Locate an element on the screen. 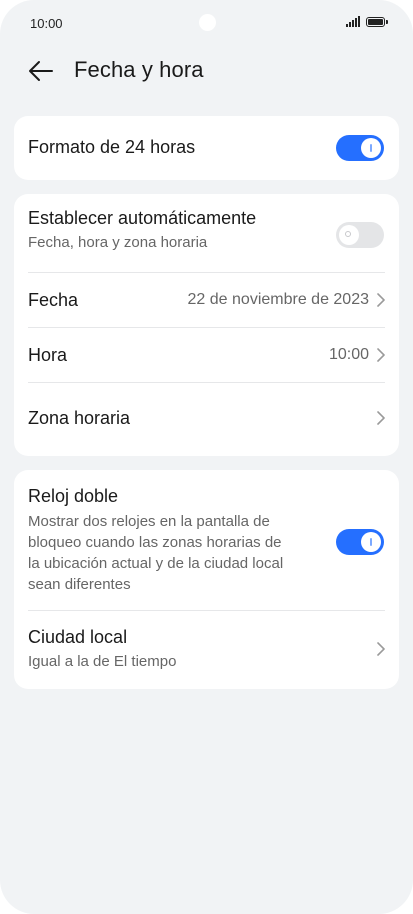 The width and height of the screenshot is (413, 914). arrow-left-icon is located at coordinates (41, 71).